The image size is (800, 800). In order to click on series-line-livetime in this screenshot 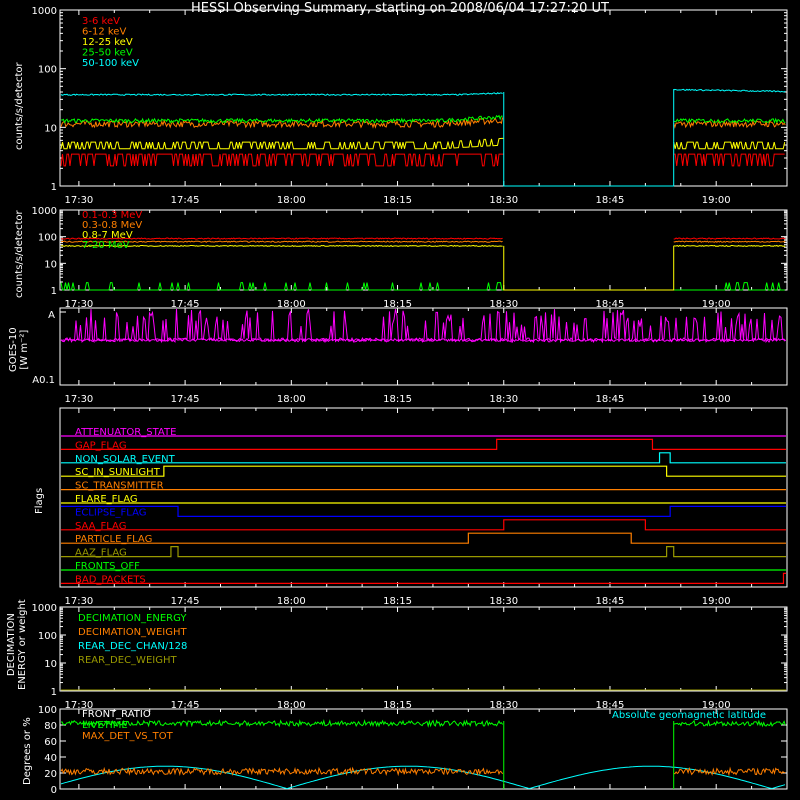, I will do `click(729, 723)`.